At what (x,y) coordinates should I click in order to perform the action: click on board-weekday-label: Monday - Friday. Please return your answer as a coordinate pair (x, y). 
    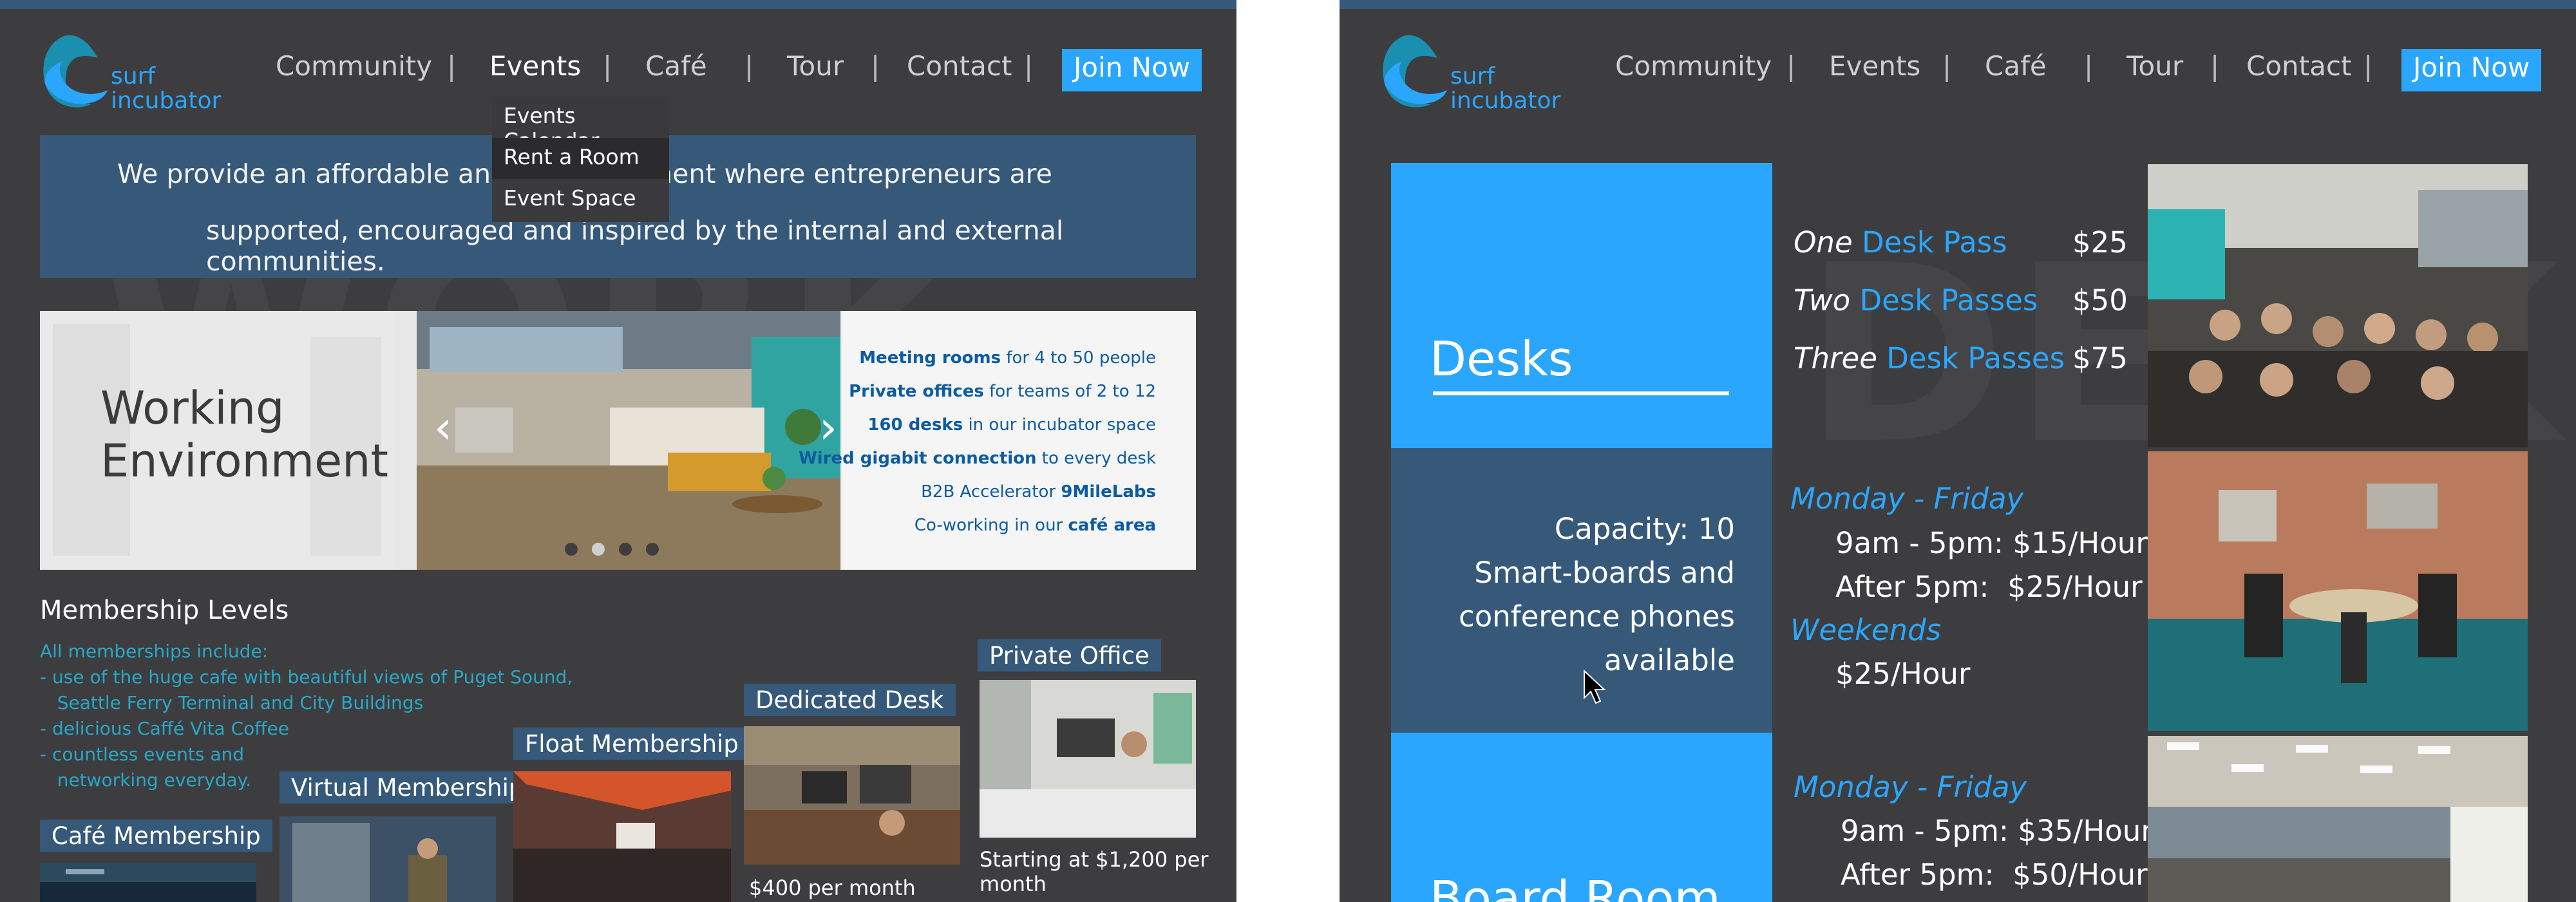
    Looking at the image, I should click on (1911, 787).